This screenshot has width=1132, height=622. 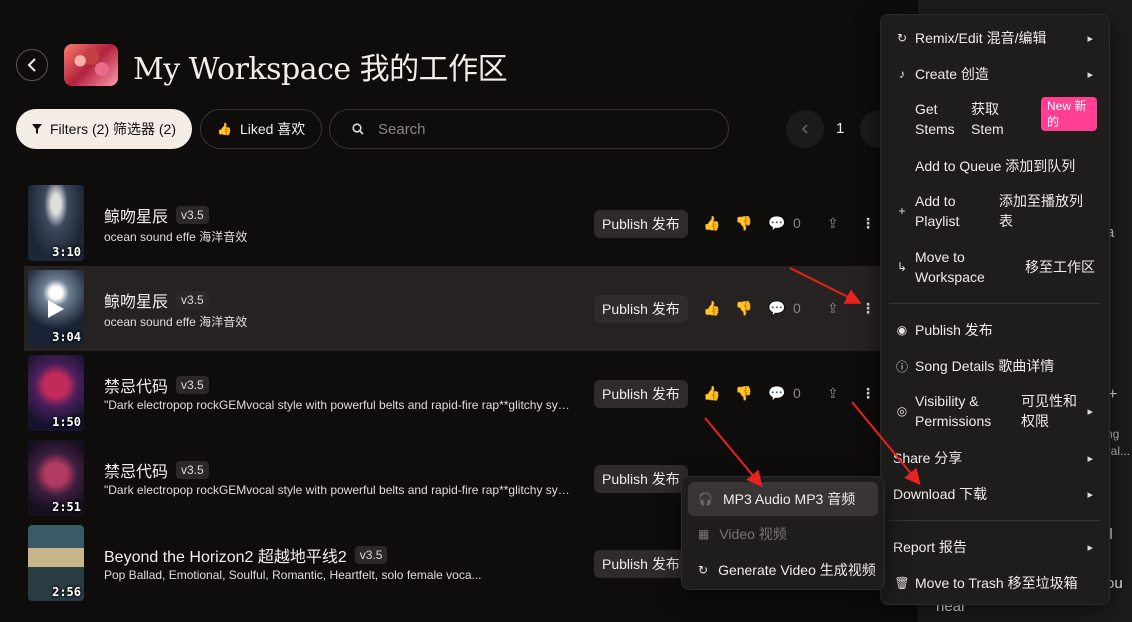 I want to click on menu-item-download: Download 下载 ▸, so click(x=995, y=494).